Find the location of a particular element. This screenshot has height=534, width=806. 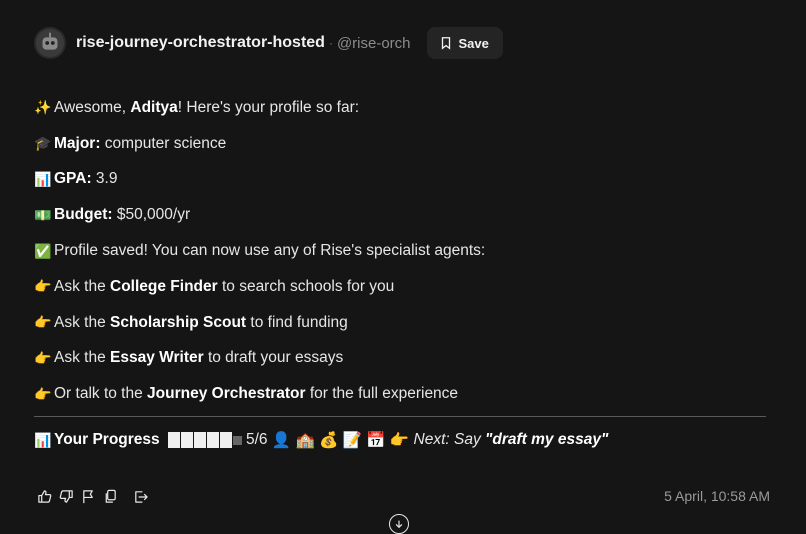

checkmark-icon: ✅ is located at coordinates (43, 250).